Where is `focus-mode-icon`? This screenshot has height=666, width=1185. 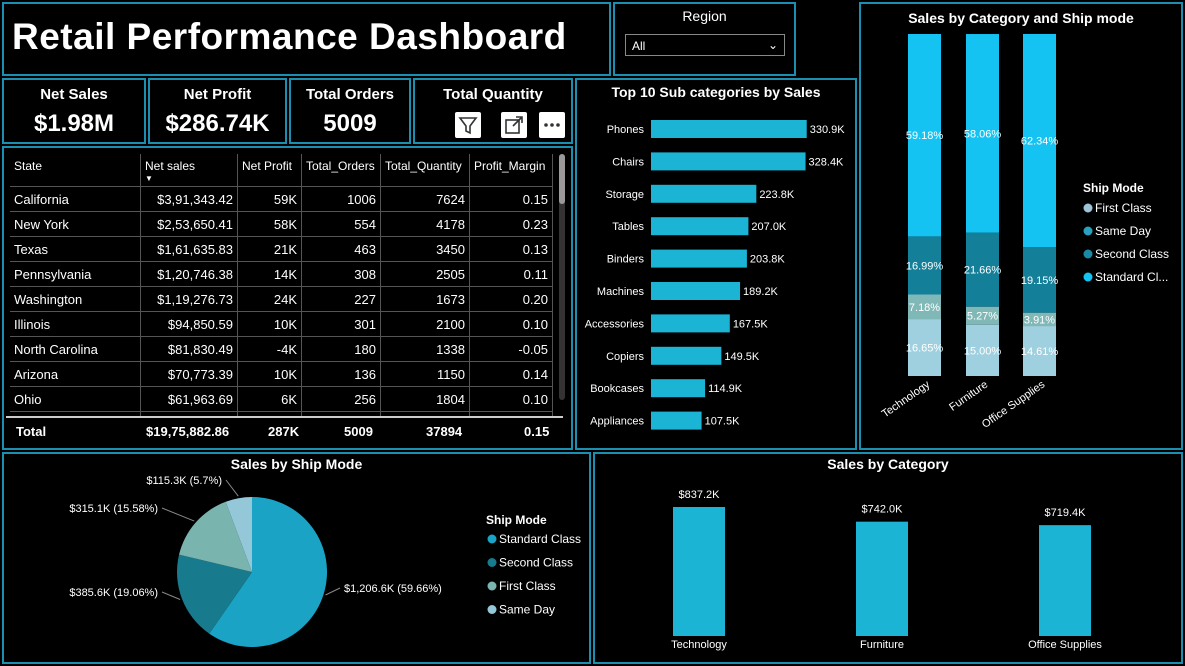 focus-mode-icon is located at coordinates (514, 125).